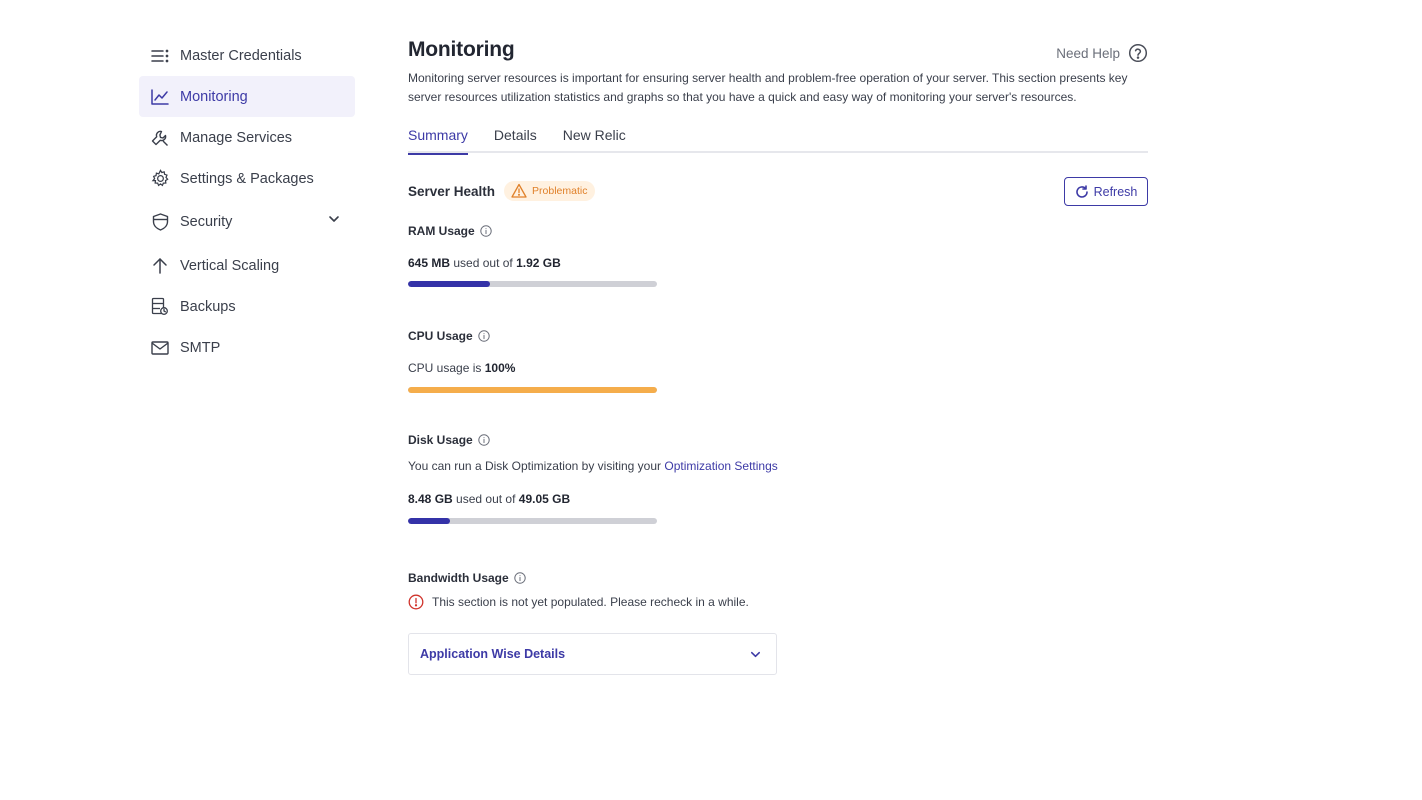 The image size is (1422, 800). Describe the element at coordinates (160, 307) in the screenshot. I see `backup-icon` at that location.